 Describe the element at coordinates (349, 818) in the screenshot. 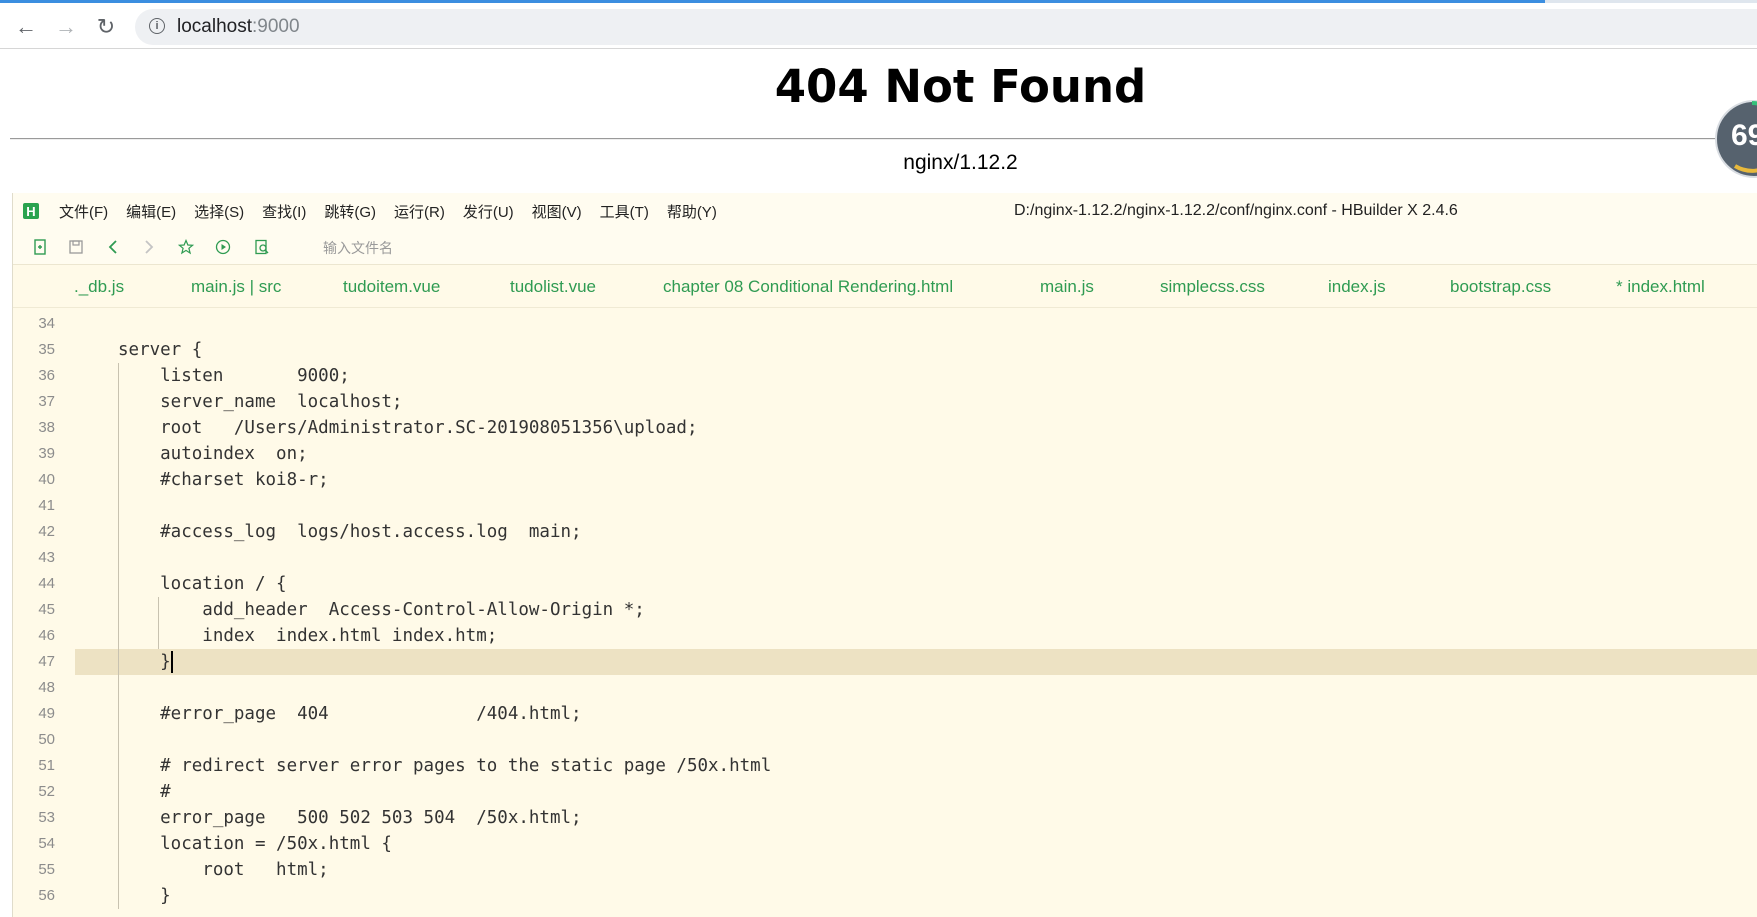

I see `code-text: error_page 500 502 503 504 /50x.html;` at that location.